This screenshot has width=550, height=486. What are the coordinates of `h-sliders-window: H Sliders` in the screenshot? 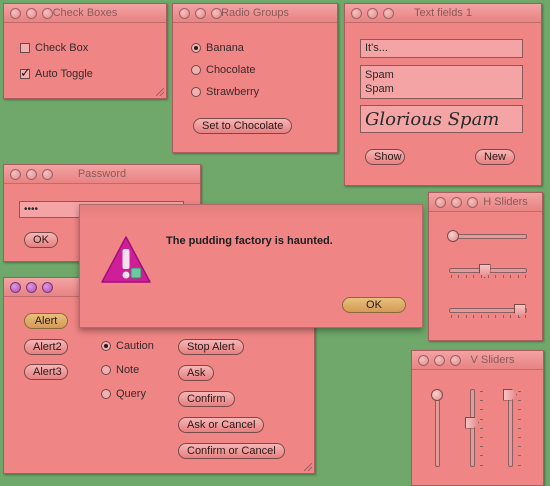 It's located at (485, 266).